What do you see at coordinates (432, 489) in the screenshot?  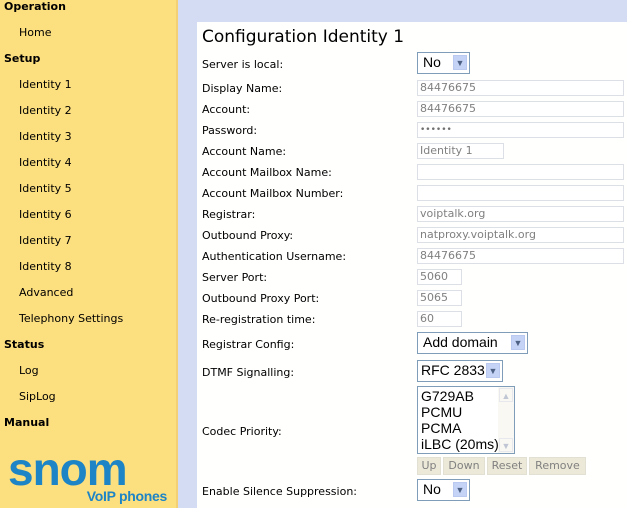 I see `silence-suppression-value: No` at bounding box center [432, 489].